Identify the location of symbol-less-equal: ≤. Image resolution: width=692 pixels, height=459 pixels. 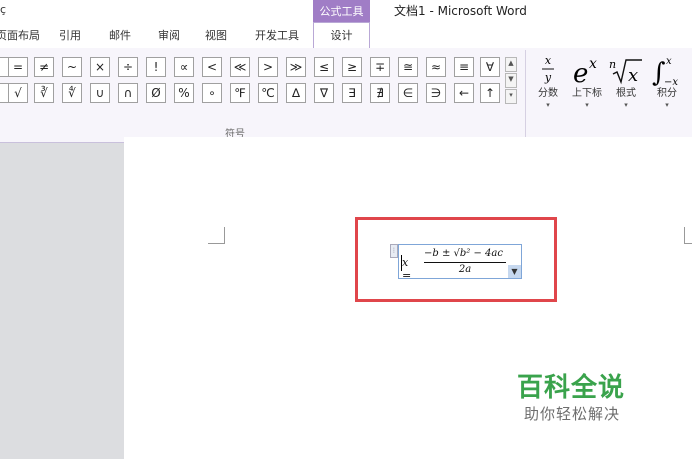
(324, 67).